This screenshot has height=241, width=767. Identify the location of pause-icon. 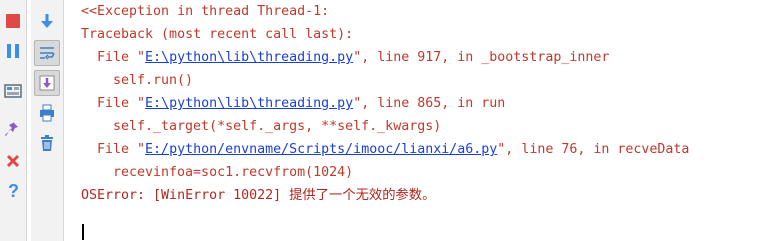
(13, 51).